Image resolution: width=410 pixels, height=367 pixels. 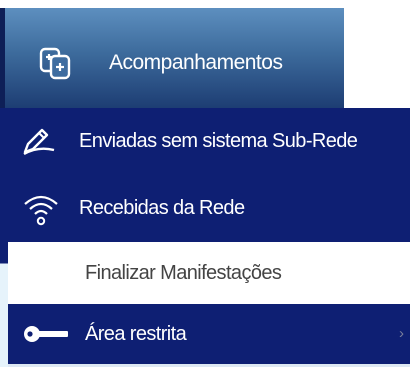 I want to click on menu-item-recebidas-label: Recebidas da Rede, so click(x=162, y=208).